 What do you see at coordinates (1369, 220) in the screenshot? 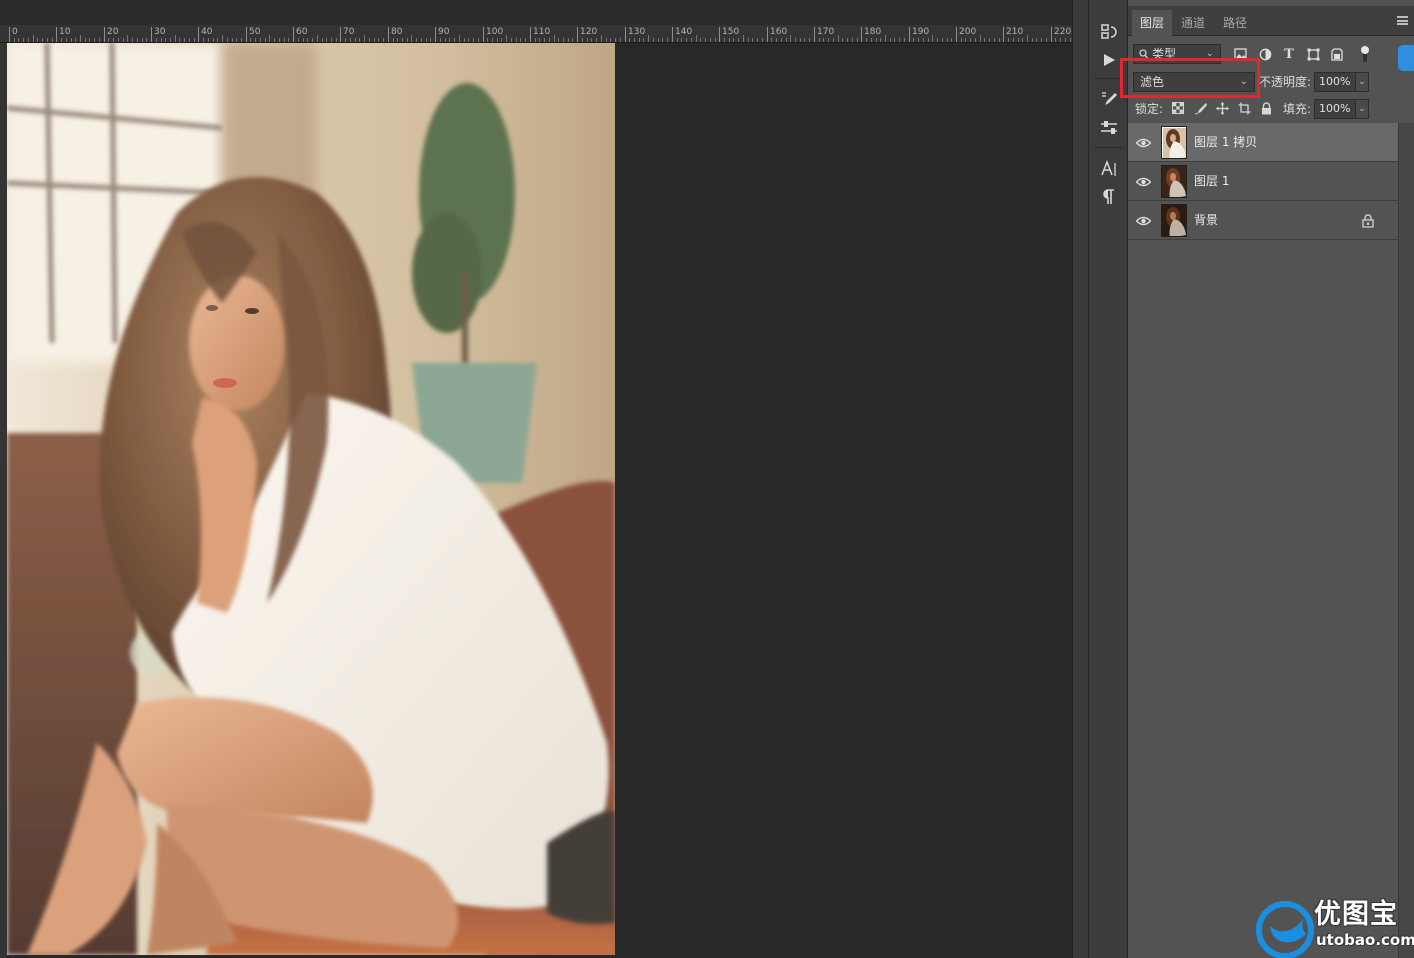
I see `layer-lock-icon` at bounding box center [1369, 220].